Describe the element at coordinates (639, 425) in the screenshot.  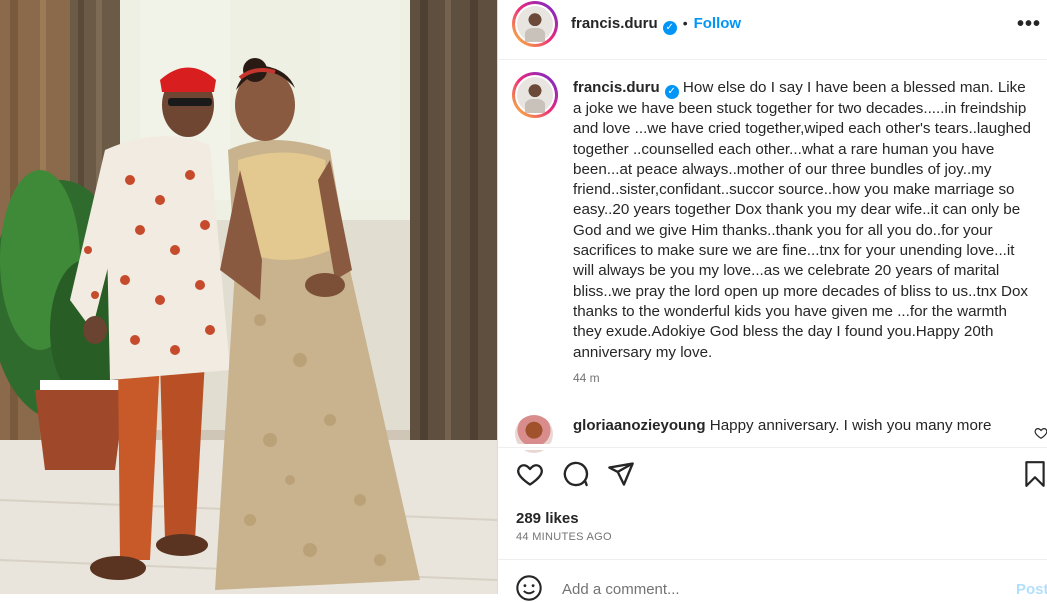
I see `commenter-username: gloriaanozieyoung` at that location.